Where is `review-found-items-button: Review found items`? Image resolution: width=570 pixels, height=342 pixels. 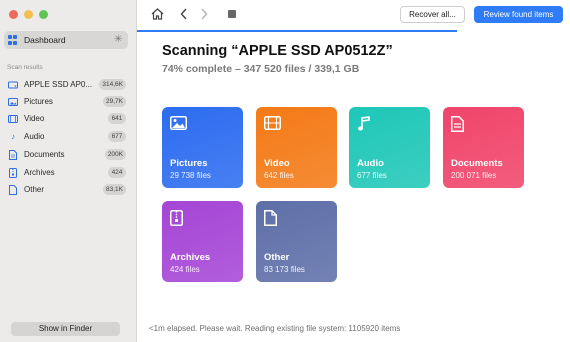 review-found-items-button: Review found items is located at coordinates (518, 14).